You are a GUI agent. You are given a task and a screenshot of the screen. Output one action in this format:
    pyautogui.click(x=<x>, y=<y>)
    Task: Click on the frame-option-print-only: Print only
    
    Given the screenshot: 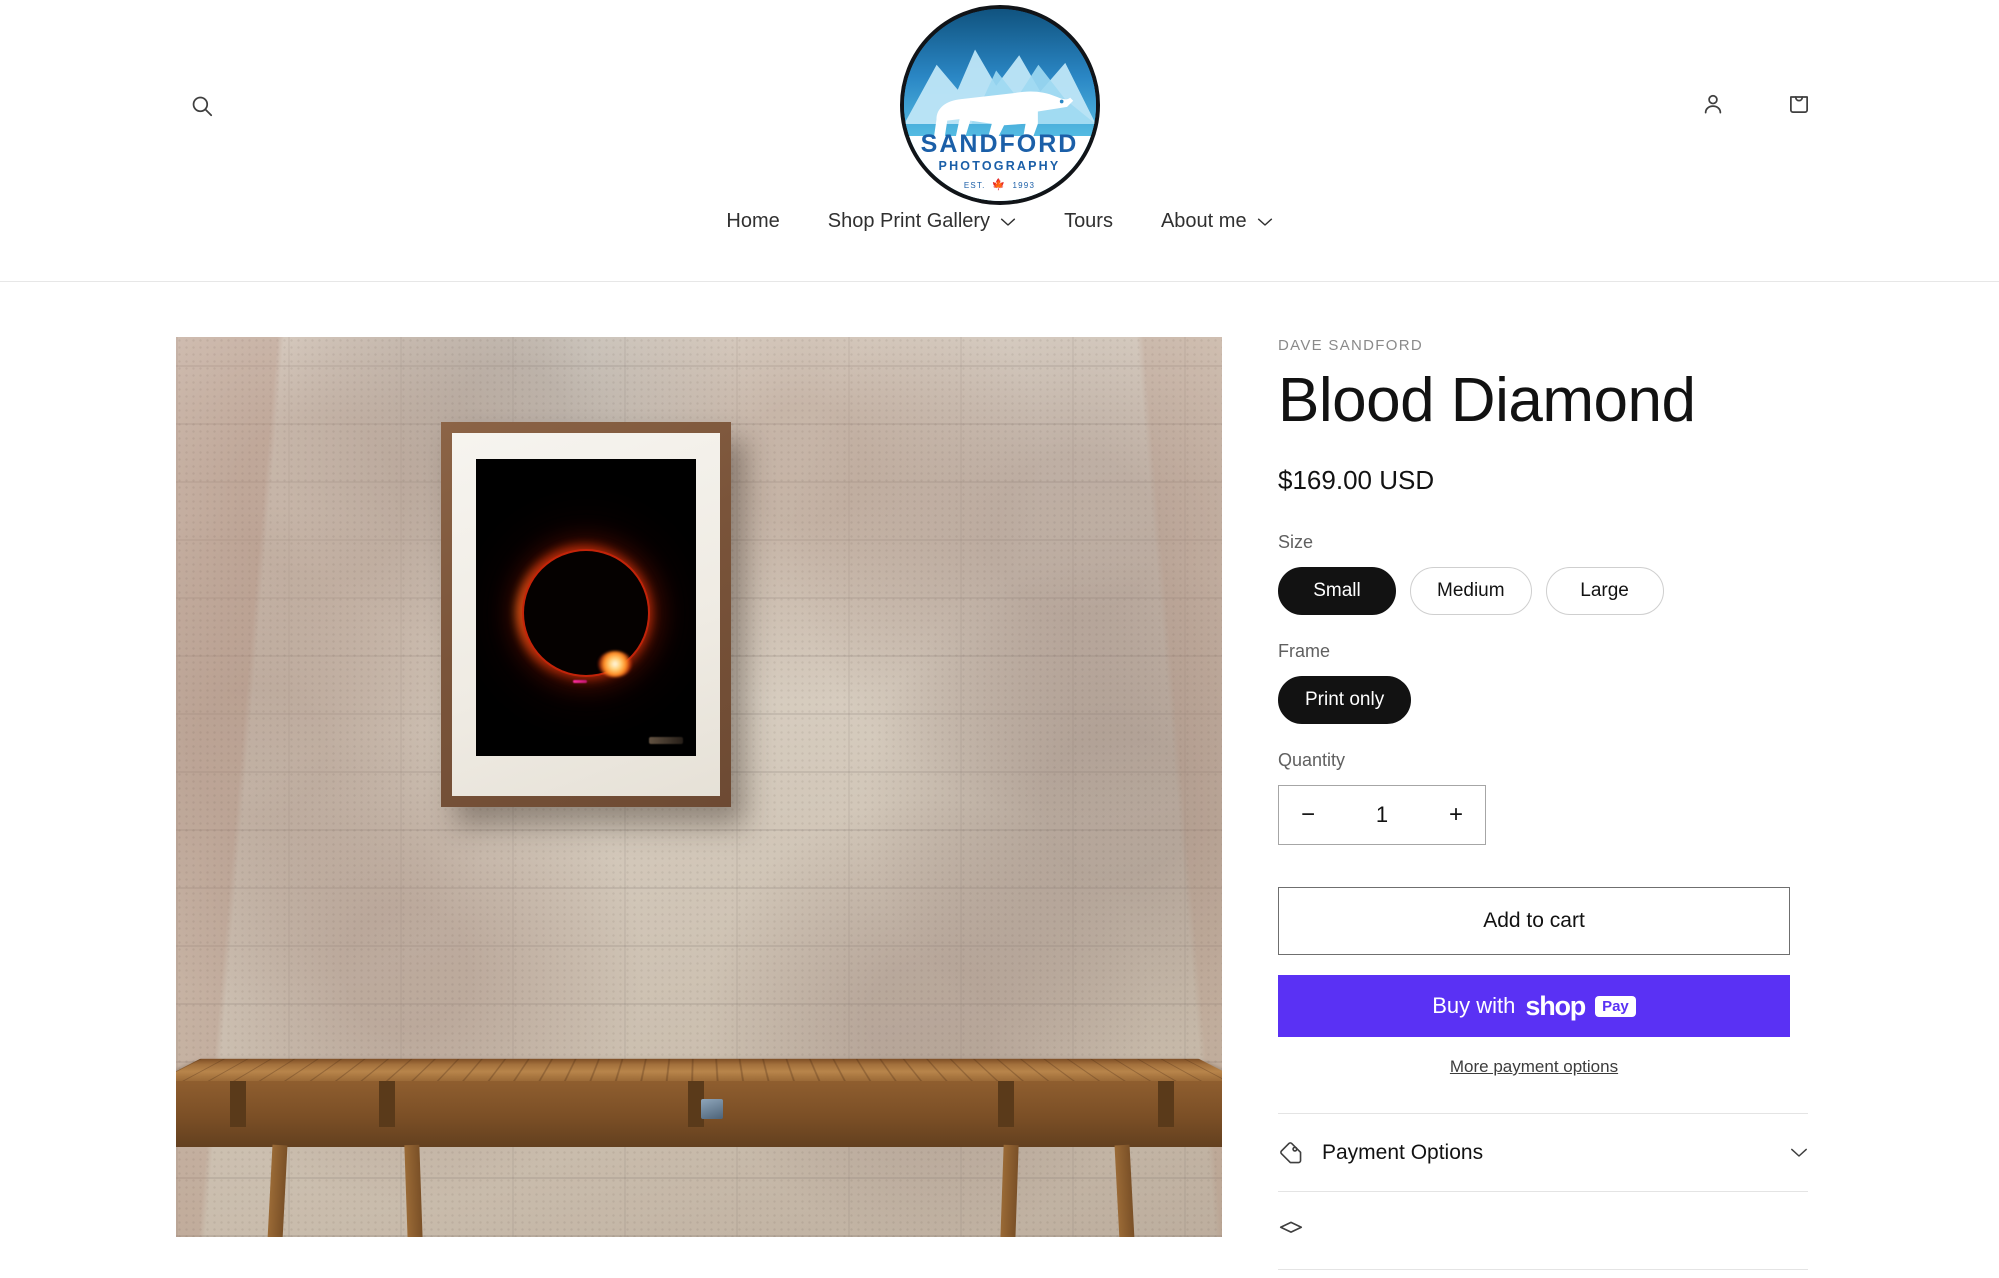 What is the action you would take?
    pyautogui.click(x=1345, y=700)
    